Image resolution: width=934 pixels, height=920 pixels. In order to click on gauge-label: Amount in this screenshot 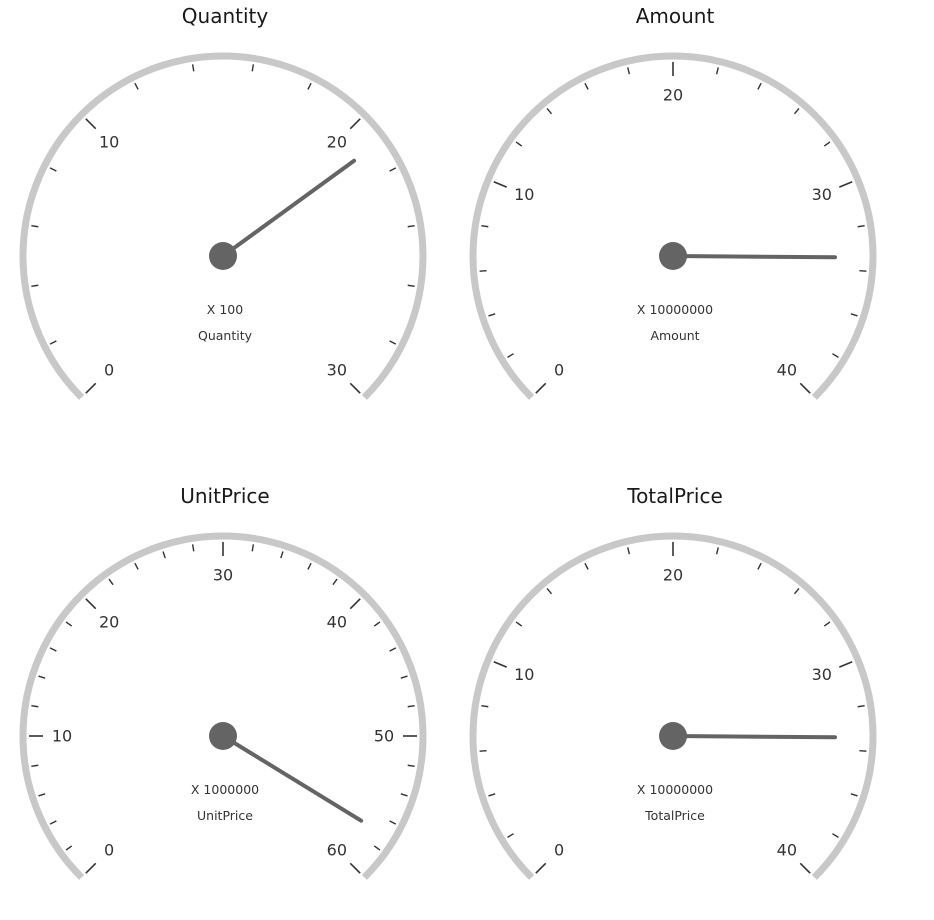, I will do `click(675, 335)`.